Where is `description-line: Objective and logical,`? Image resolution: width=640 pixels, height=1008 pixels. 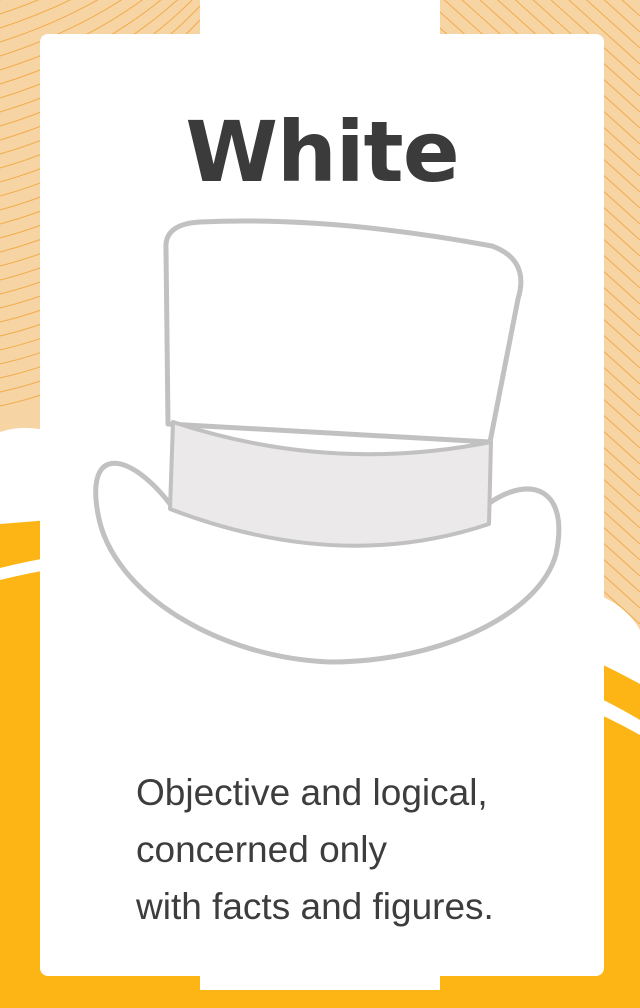
description-line: Objective and logical, is located at coordinates (312, 792).